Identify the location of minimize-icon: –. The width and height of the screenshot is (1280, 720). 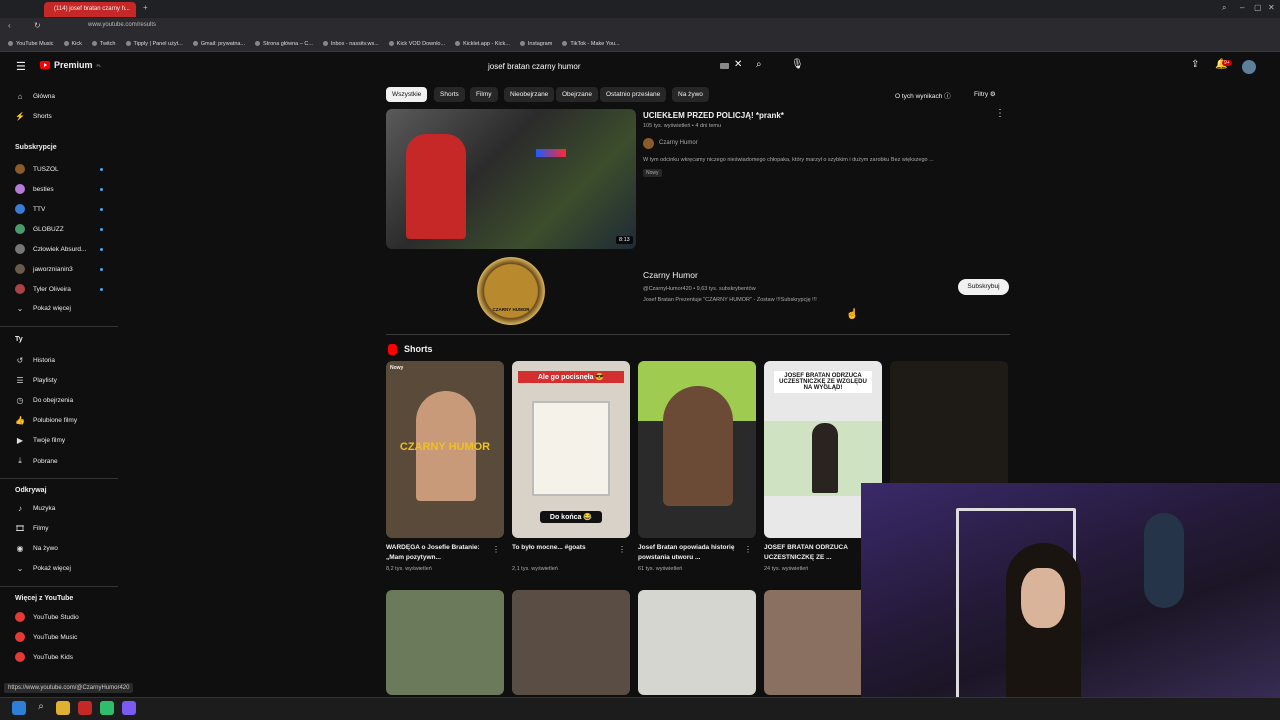
(1242, 7).